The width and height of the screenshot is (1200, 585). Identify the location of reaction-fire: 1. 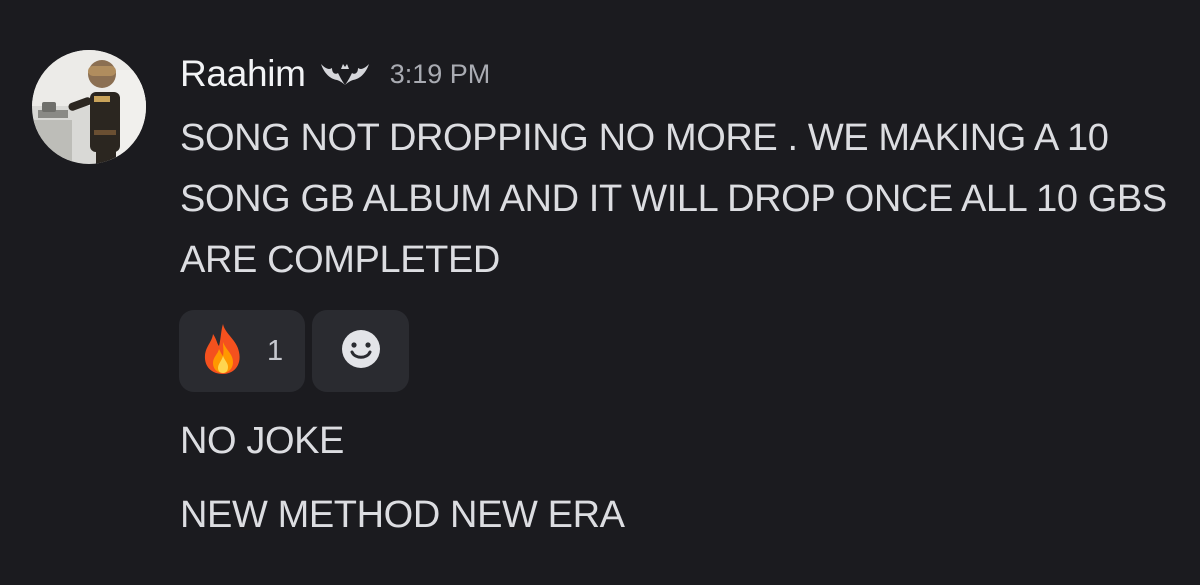
(242, 351).